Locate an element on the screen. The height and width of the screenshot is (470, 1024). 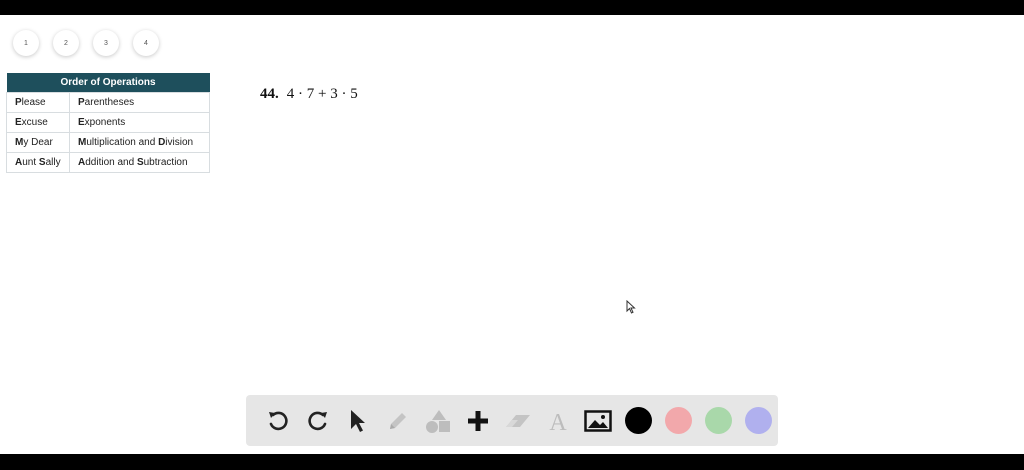
color-swatch-pink is located at coordinates (678, 421).